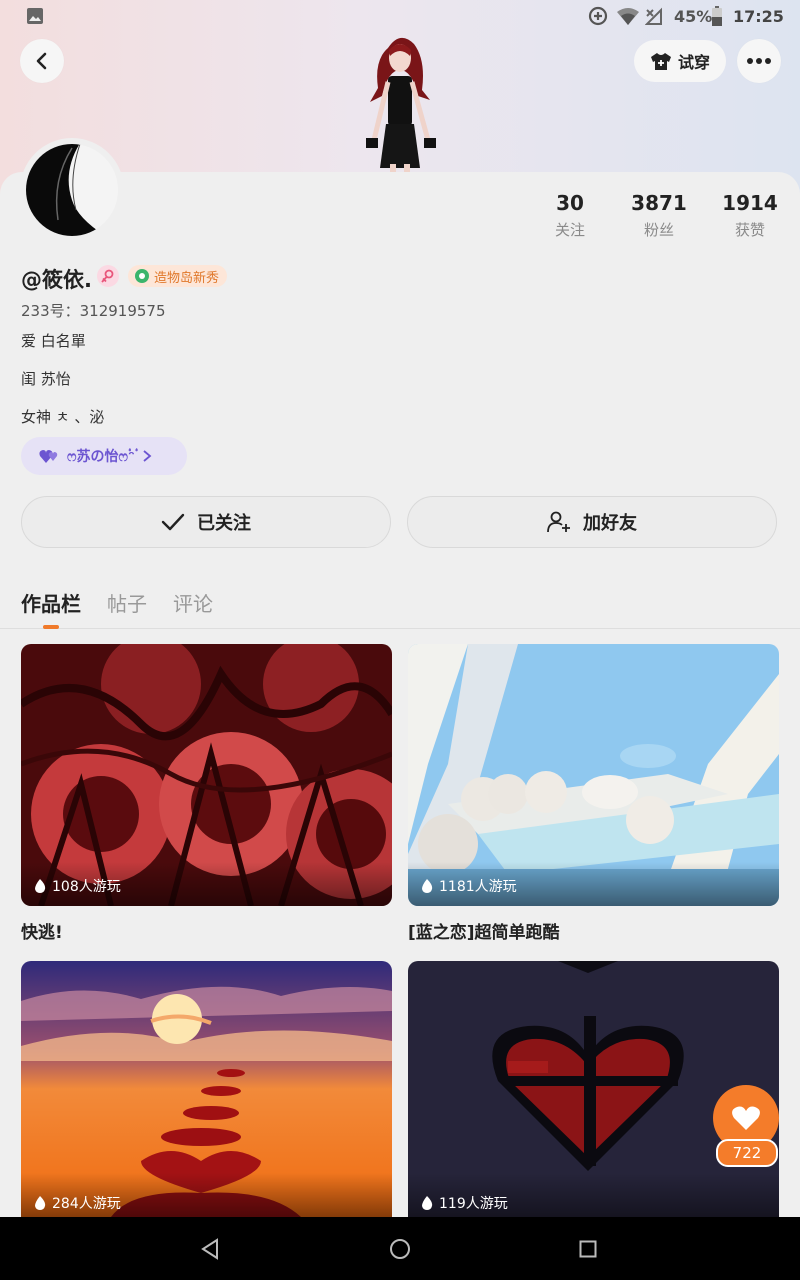 This screenshot has width=800, height=1280. Describe the element at coordinates (147, 456) in the screenshot. I see `chevron-right-icon` at that location.